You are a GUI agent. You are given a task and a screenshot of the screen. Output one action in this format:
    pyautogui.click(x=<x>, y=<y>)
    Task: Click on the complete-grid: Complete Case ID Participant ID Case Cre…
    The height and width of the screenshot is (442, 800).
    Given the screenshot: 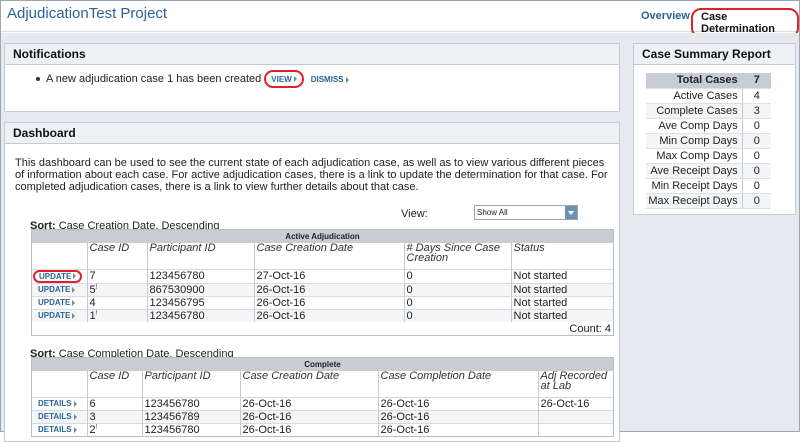 What is the action you would take?
    pyautogui.click(x=322, y=397)
    